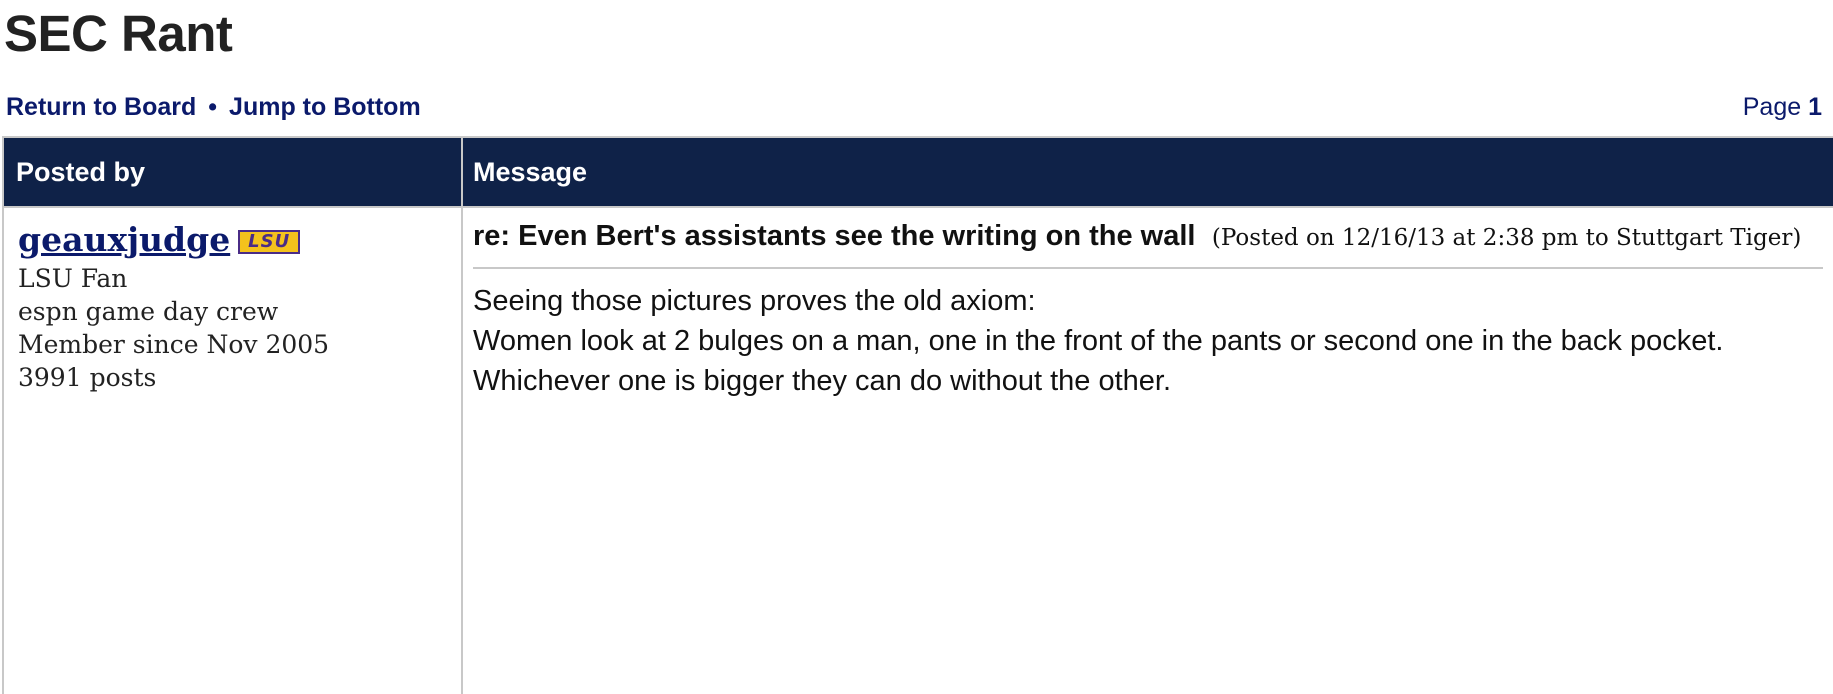 The image size is (1833, 694). What do you see at coordinates (1815, 107) in the screenshot?
I see `current-page-number: 1` at bounding box center [1815, 107].